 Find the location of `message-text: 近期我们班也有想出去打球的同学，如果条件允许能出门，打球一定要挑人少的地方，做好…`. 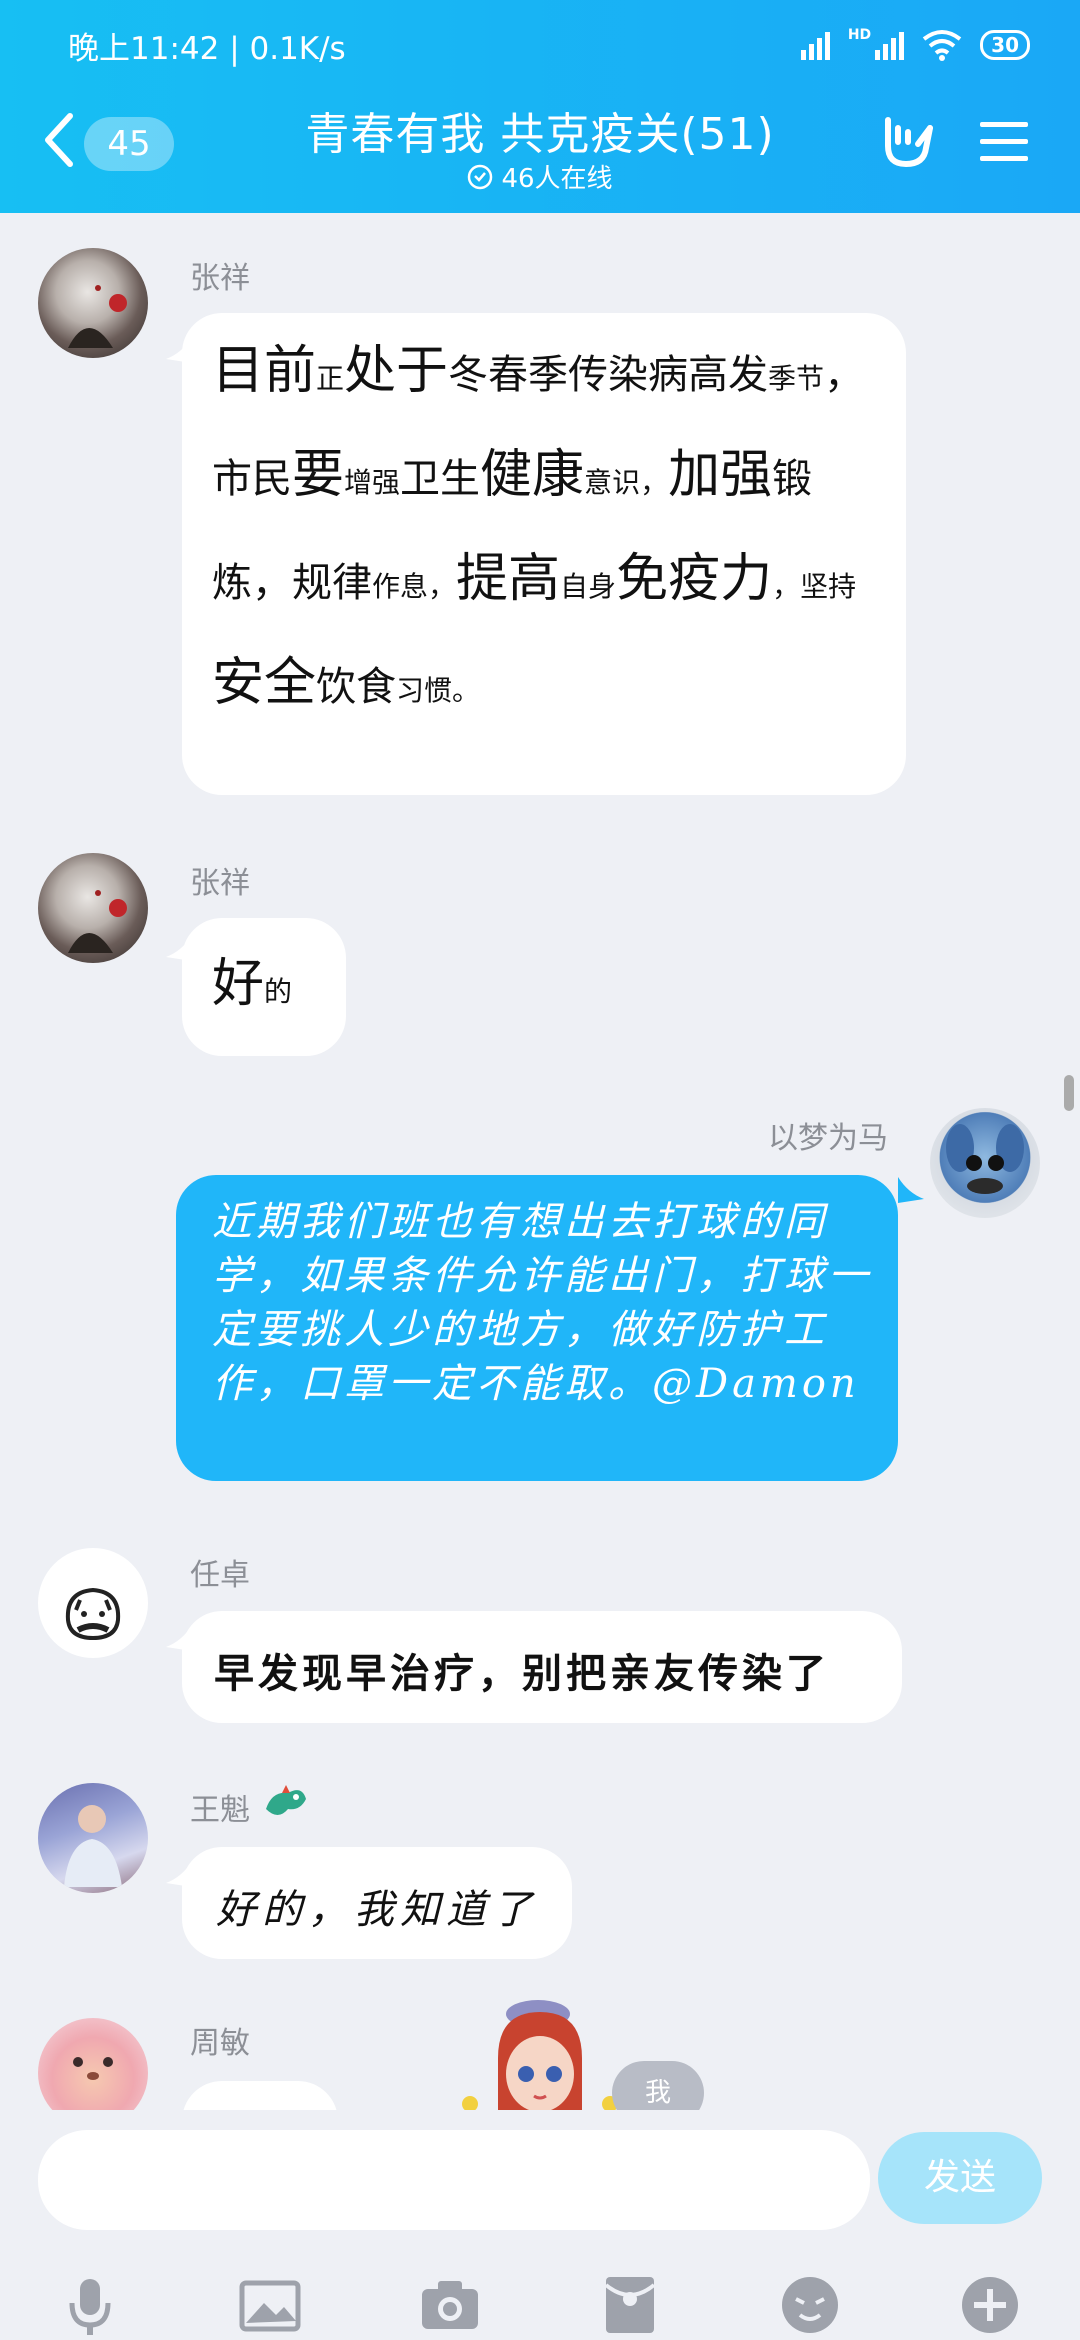

message-text: 近期我们班也有想出去打球的同学，如果条件允许能出门，打球一定要挑人少的地方，做好… is located at coordinates (542, 1303).